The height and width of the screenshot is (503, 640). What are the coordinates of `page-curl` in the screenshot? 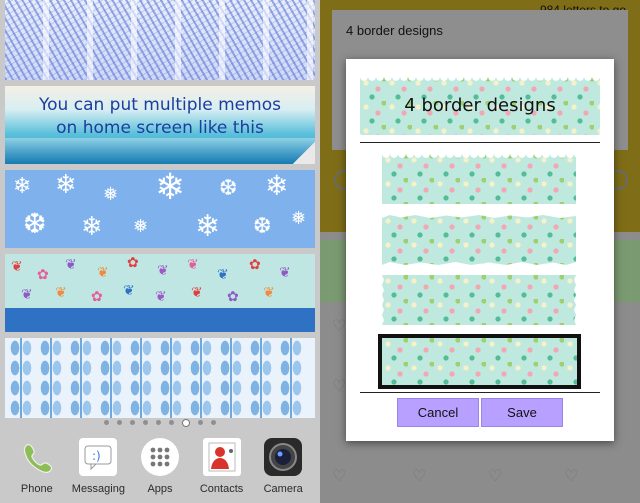 It's located at (304, 153).